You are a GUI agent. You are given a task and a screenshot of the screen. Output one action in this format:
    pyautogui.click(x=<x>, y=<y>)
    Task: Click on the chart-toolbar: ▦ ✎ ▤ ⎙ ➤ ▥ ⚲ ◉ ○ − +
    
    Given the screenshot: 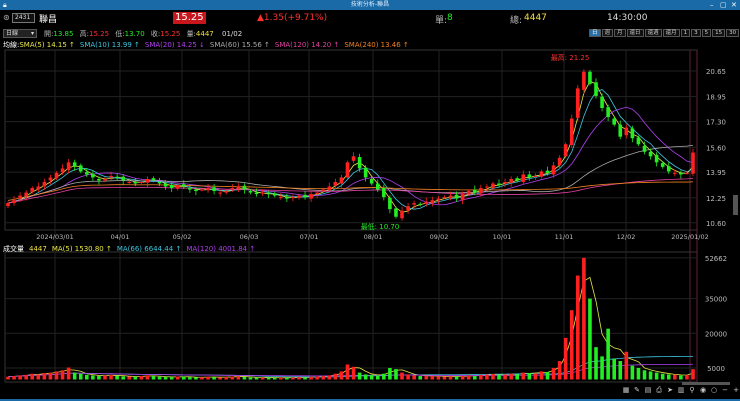 What is the action you would take?
    pyautogui.click(x=681, y=390)
    